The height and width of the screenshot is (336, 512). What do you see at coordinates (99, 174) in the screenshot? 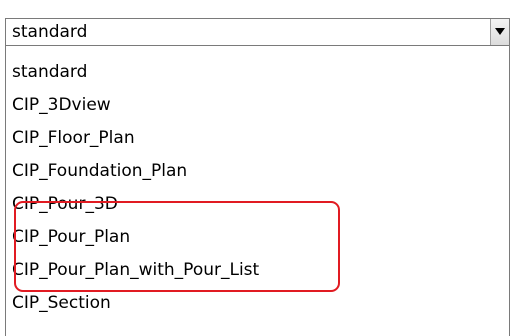
I see `list-item: CIP_Foundation_Plan` at bounding box center [99, 174].